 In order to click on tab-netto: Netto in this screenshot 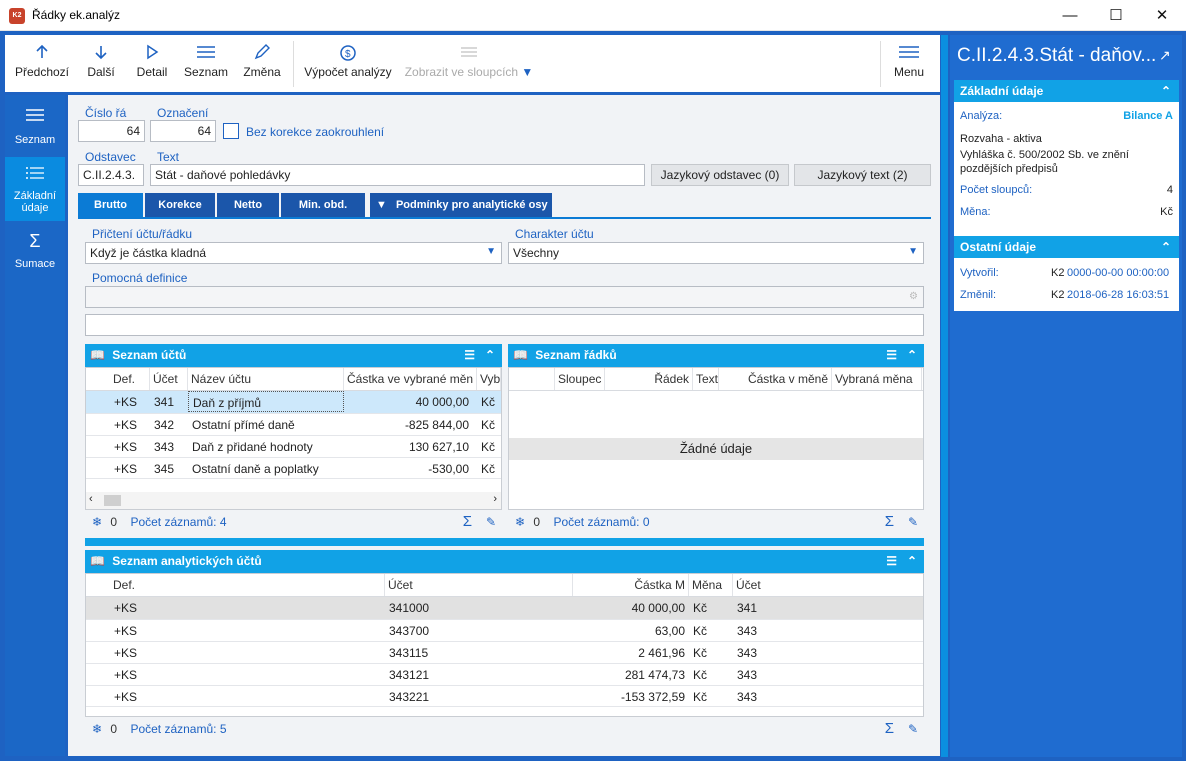, I will do `click(248, 205)`.